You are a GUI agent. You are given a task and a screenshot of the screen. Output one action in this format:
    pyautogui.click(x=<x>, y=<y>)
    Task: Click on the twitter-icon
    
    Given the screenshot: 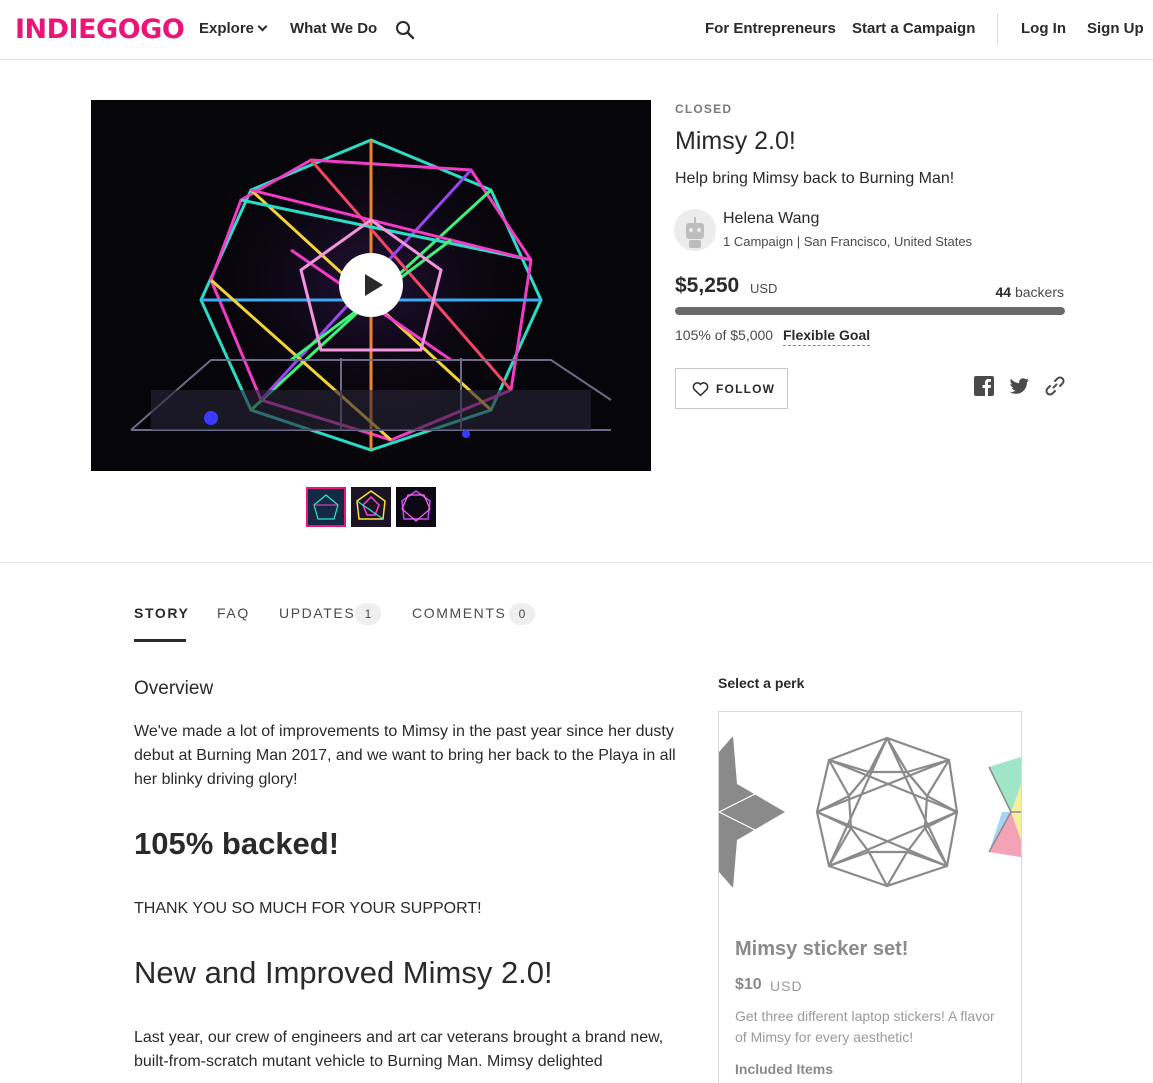 What is the action you would take?
    pyautogui.click(x=1019, y=386)
    